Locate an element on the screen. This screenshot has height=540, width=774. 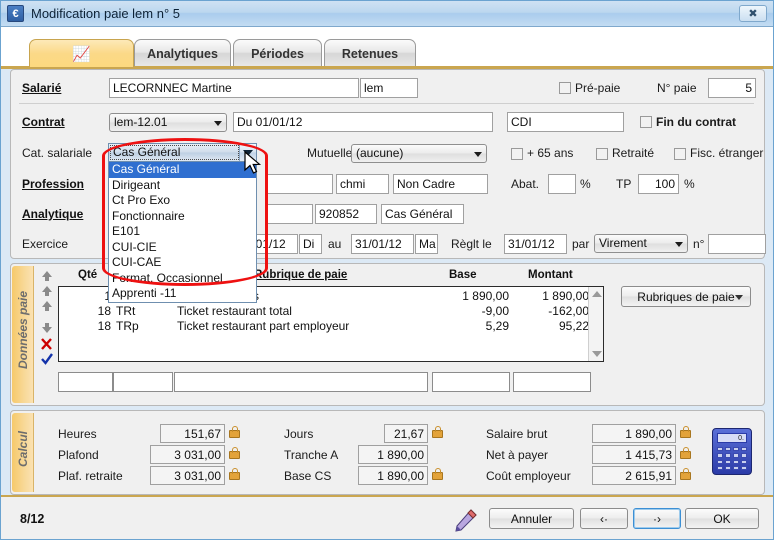
row-montant: -162,00 is located at coordinates (568, 311).